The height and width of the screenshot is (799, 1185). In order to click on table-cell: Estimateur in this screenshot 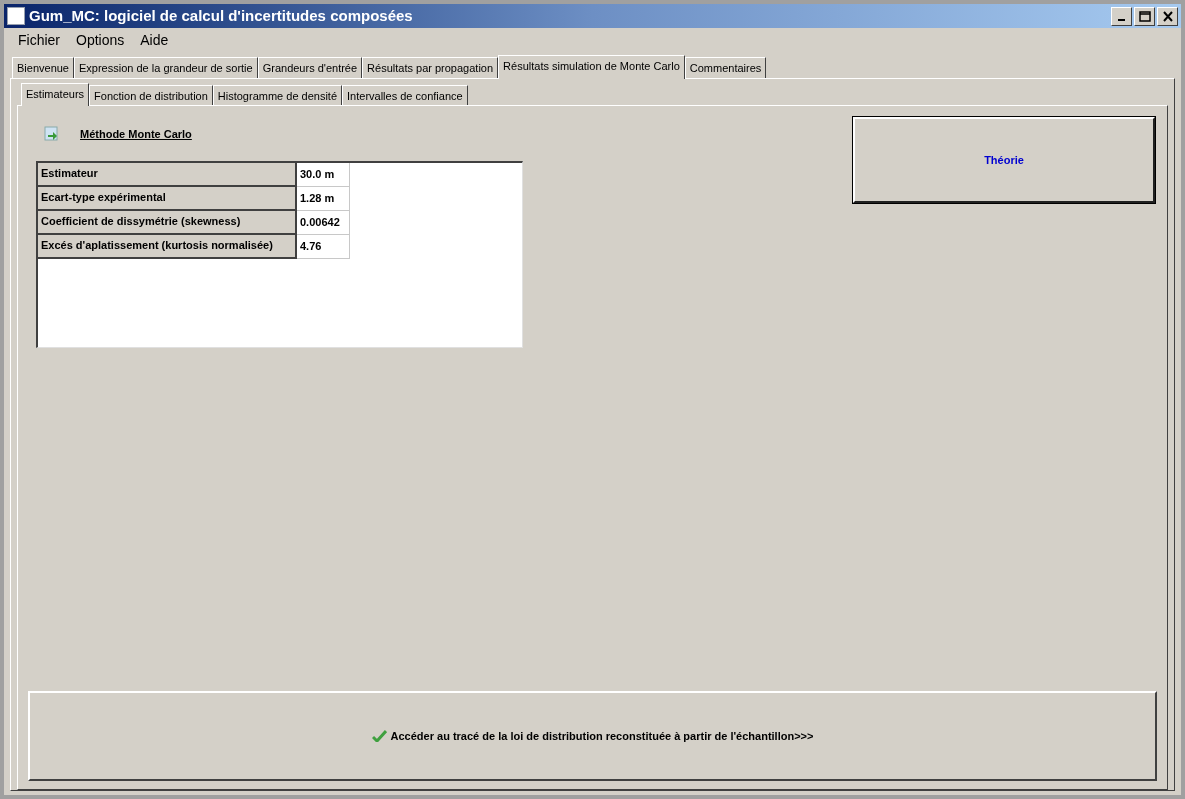, I will do `click(167, 174)`.